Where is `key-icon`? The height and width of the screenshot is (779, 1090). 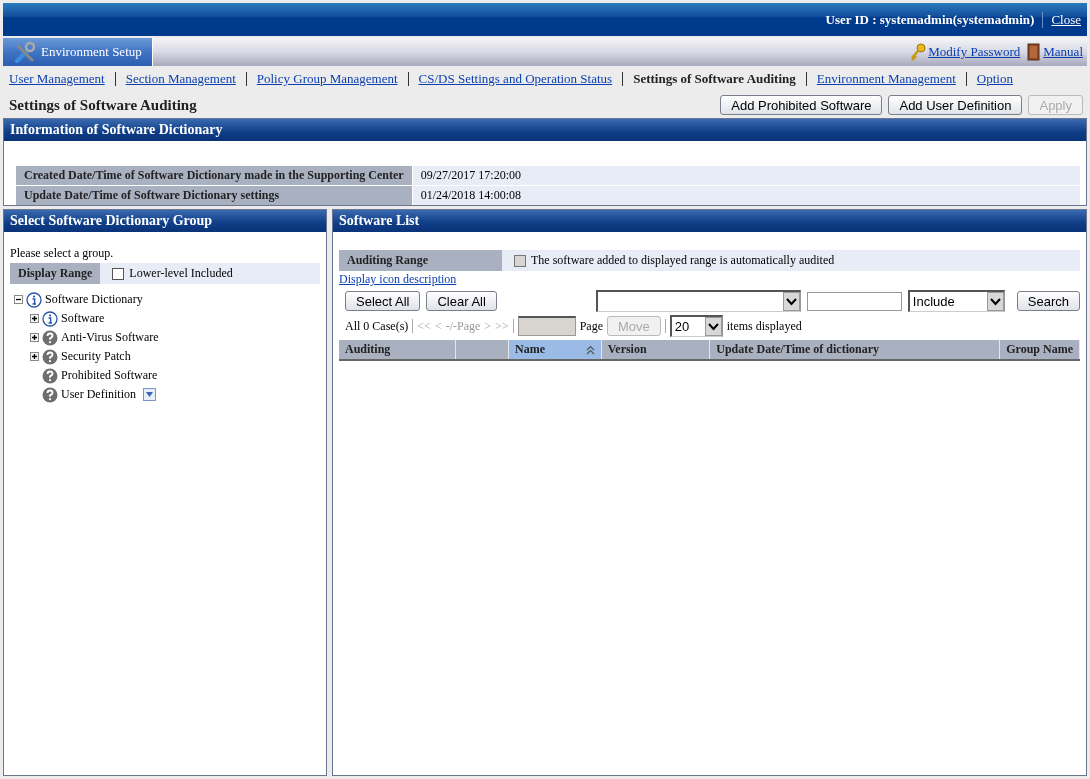
key-icon is located at coordinates (918, 52).